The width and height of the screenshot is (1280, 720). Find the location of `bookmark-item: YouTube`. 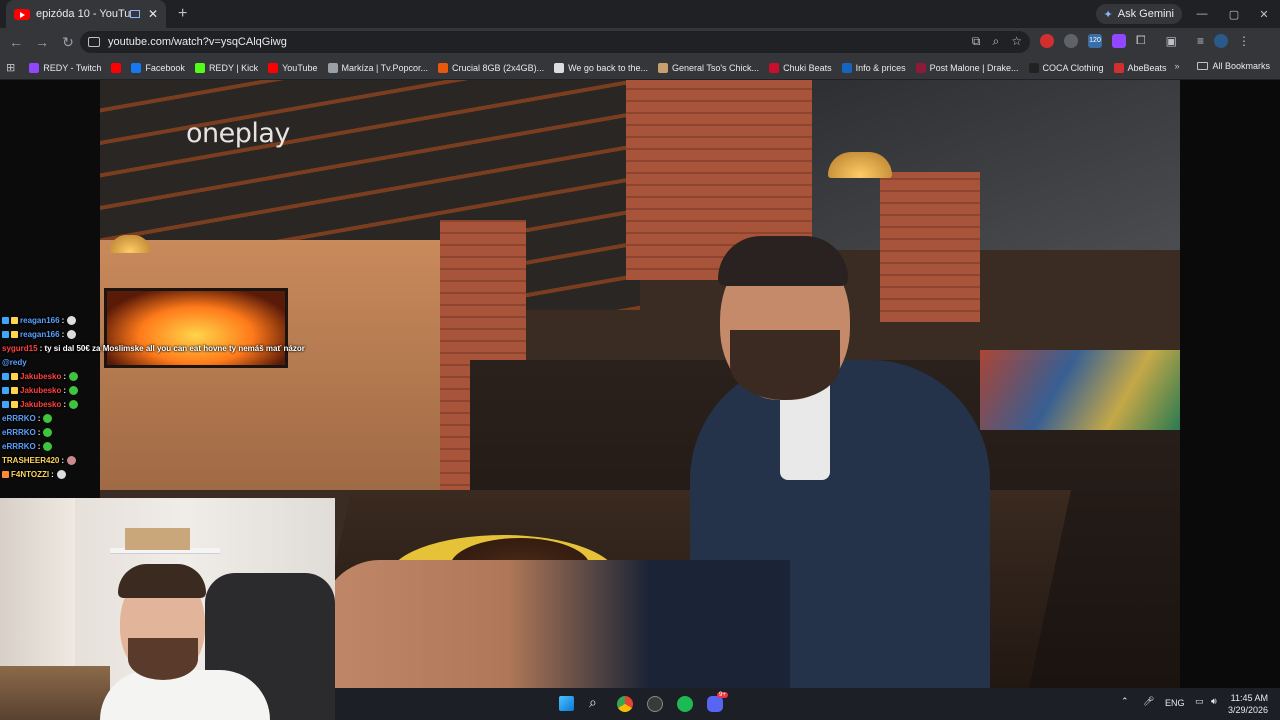

bookmark-item: YouTube is located at coordinates (293, 67).